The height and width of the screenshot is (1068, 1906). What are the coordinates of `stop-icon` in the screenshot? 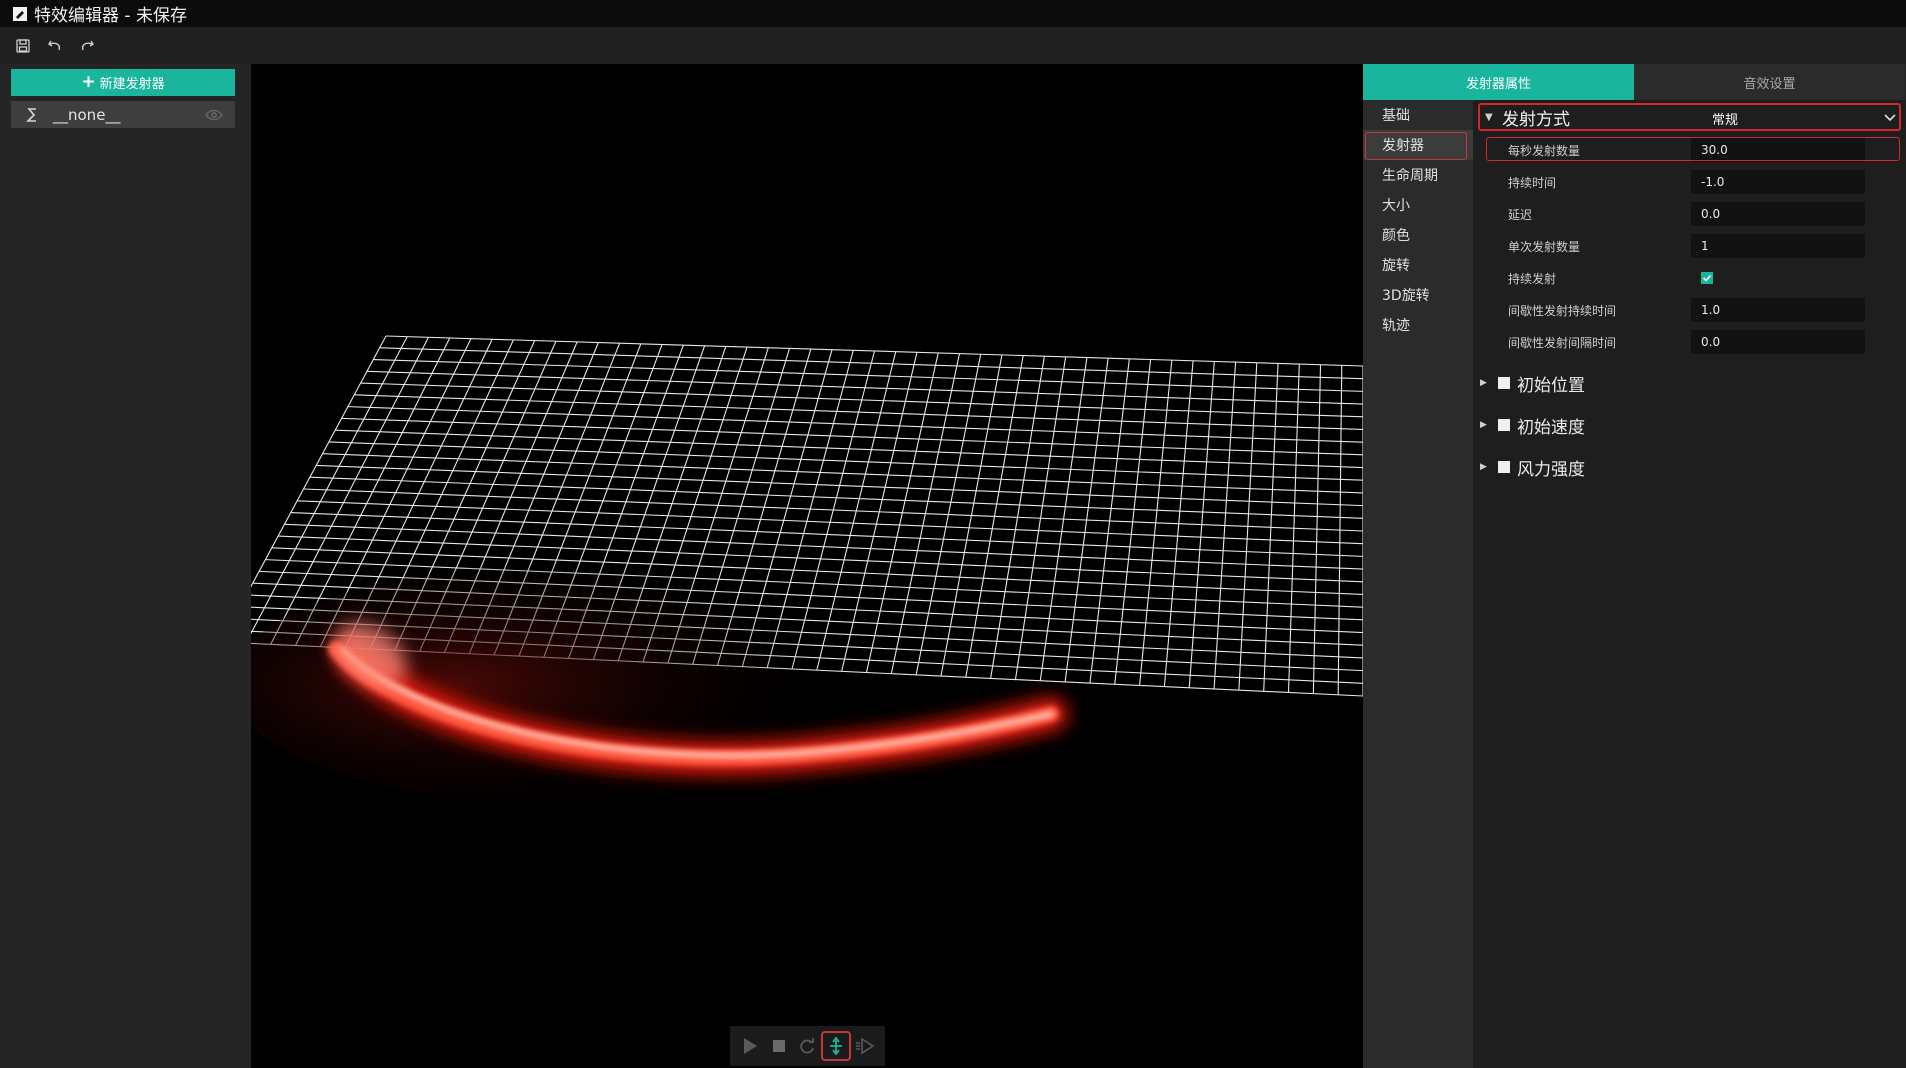 It's located at (779, 1046).